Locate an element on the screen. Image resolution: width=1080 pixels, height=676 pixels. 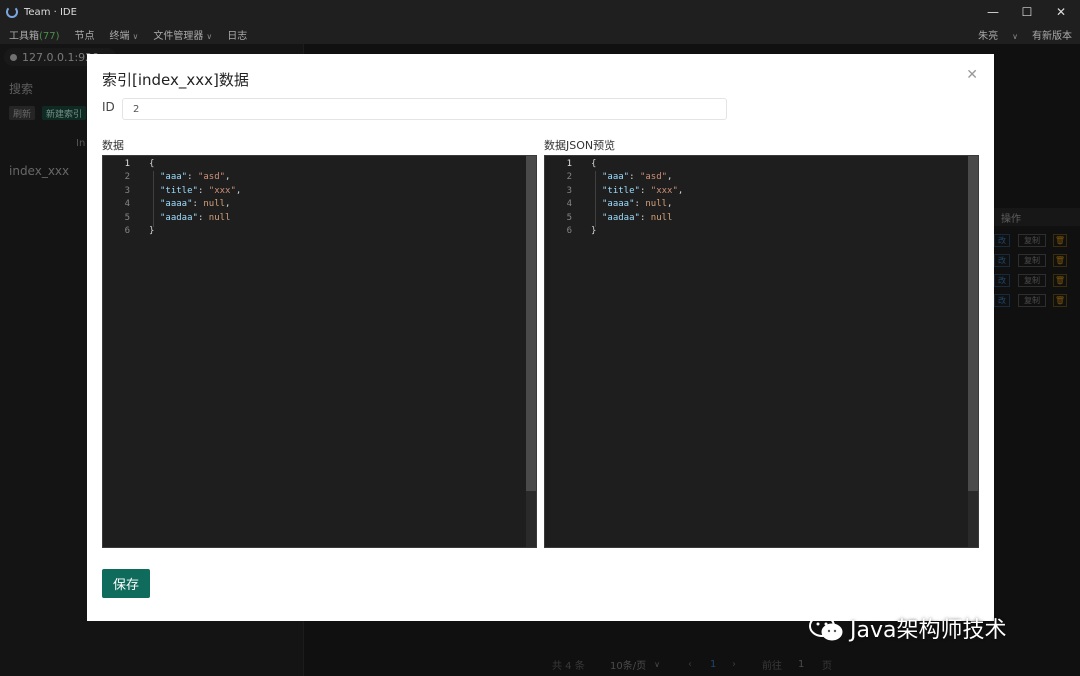
data-label: 数据 is located at coordinates (113, 145).